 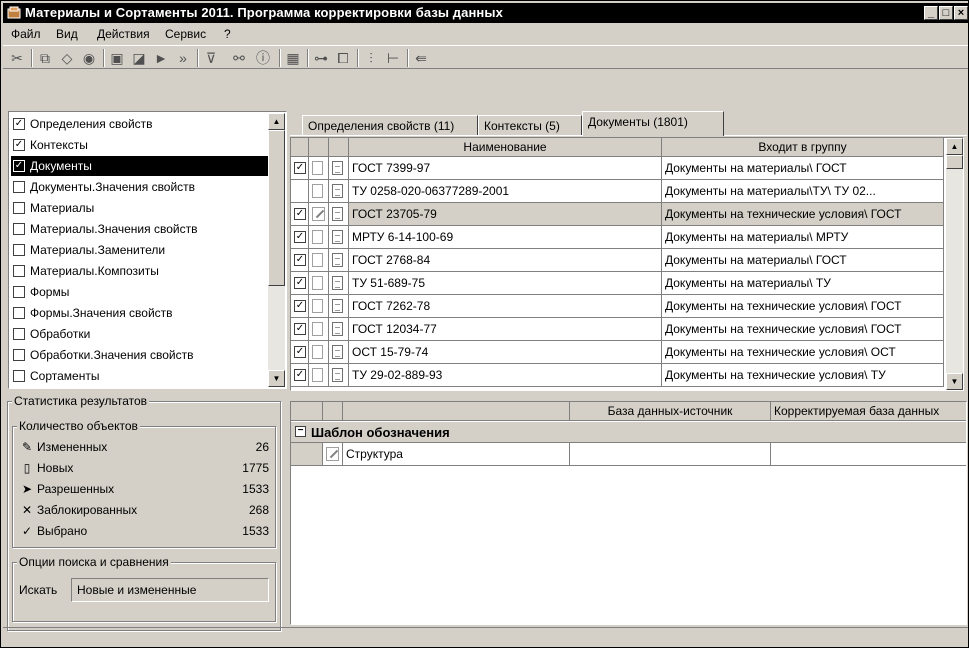 What do you see at coordinates (67, 34) in the screenshot?
I see `menu-view: Вид` at bounding box center [67, 34].